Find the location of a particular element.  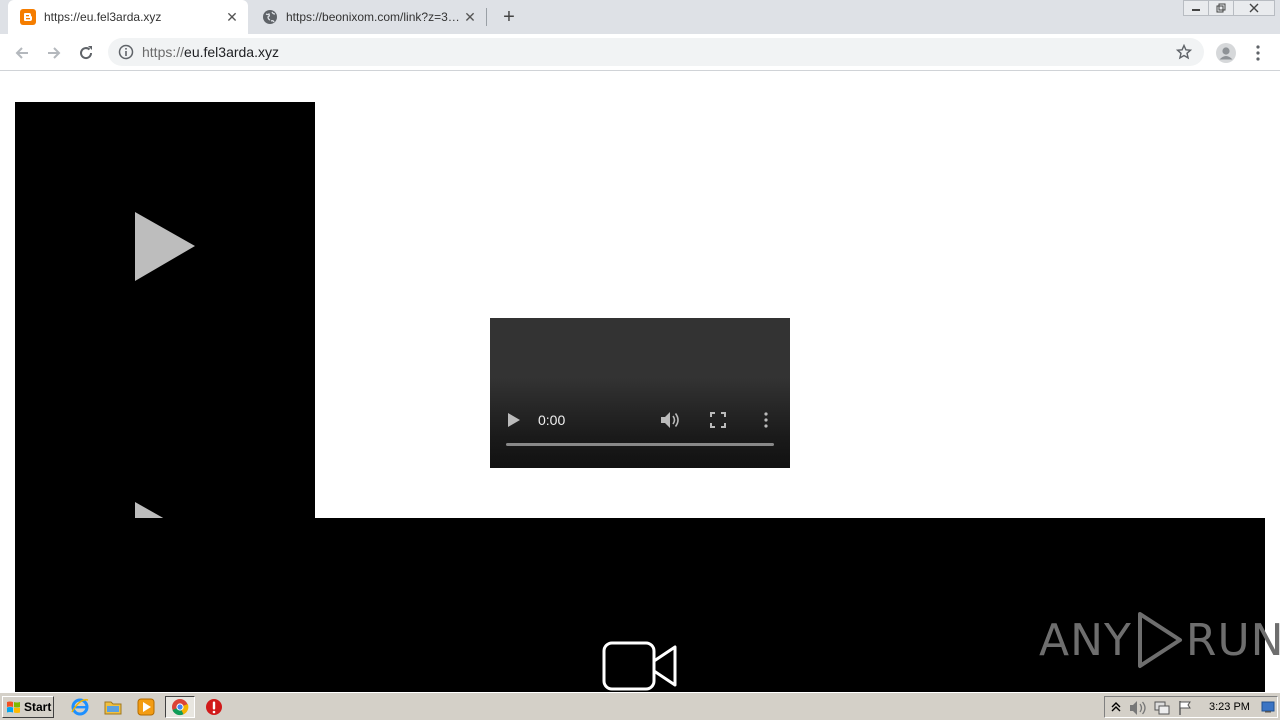

restore-button is located at coordinates (1221, 8).